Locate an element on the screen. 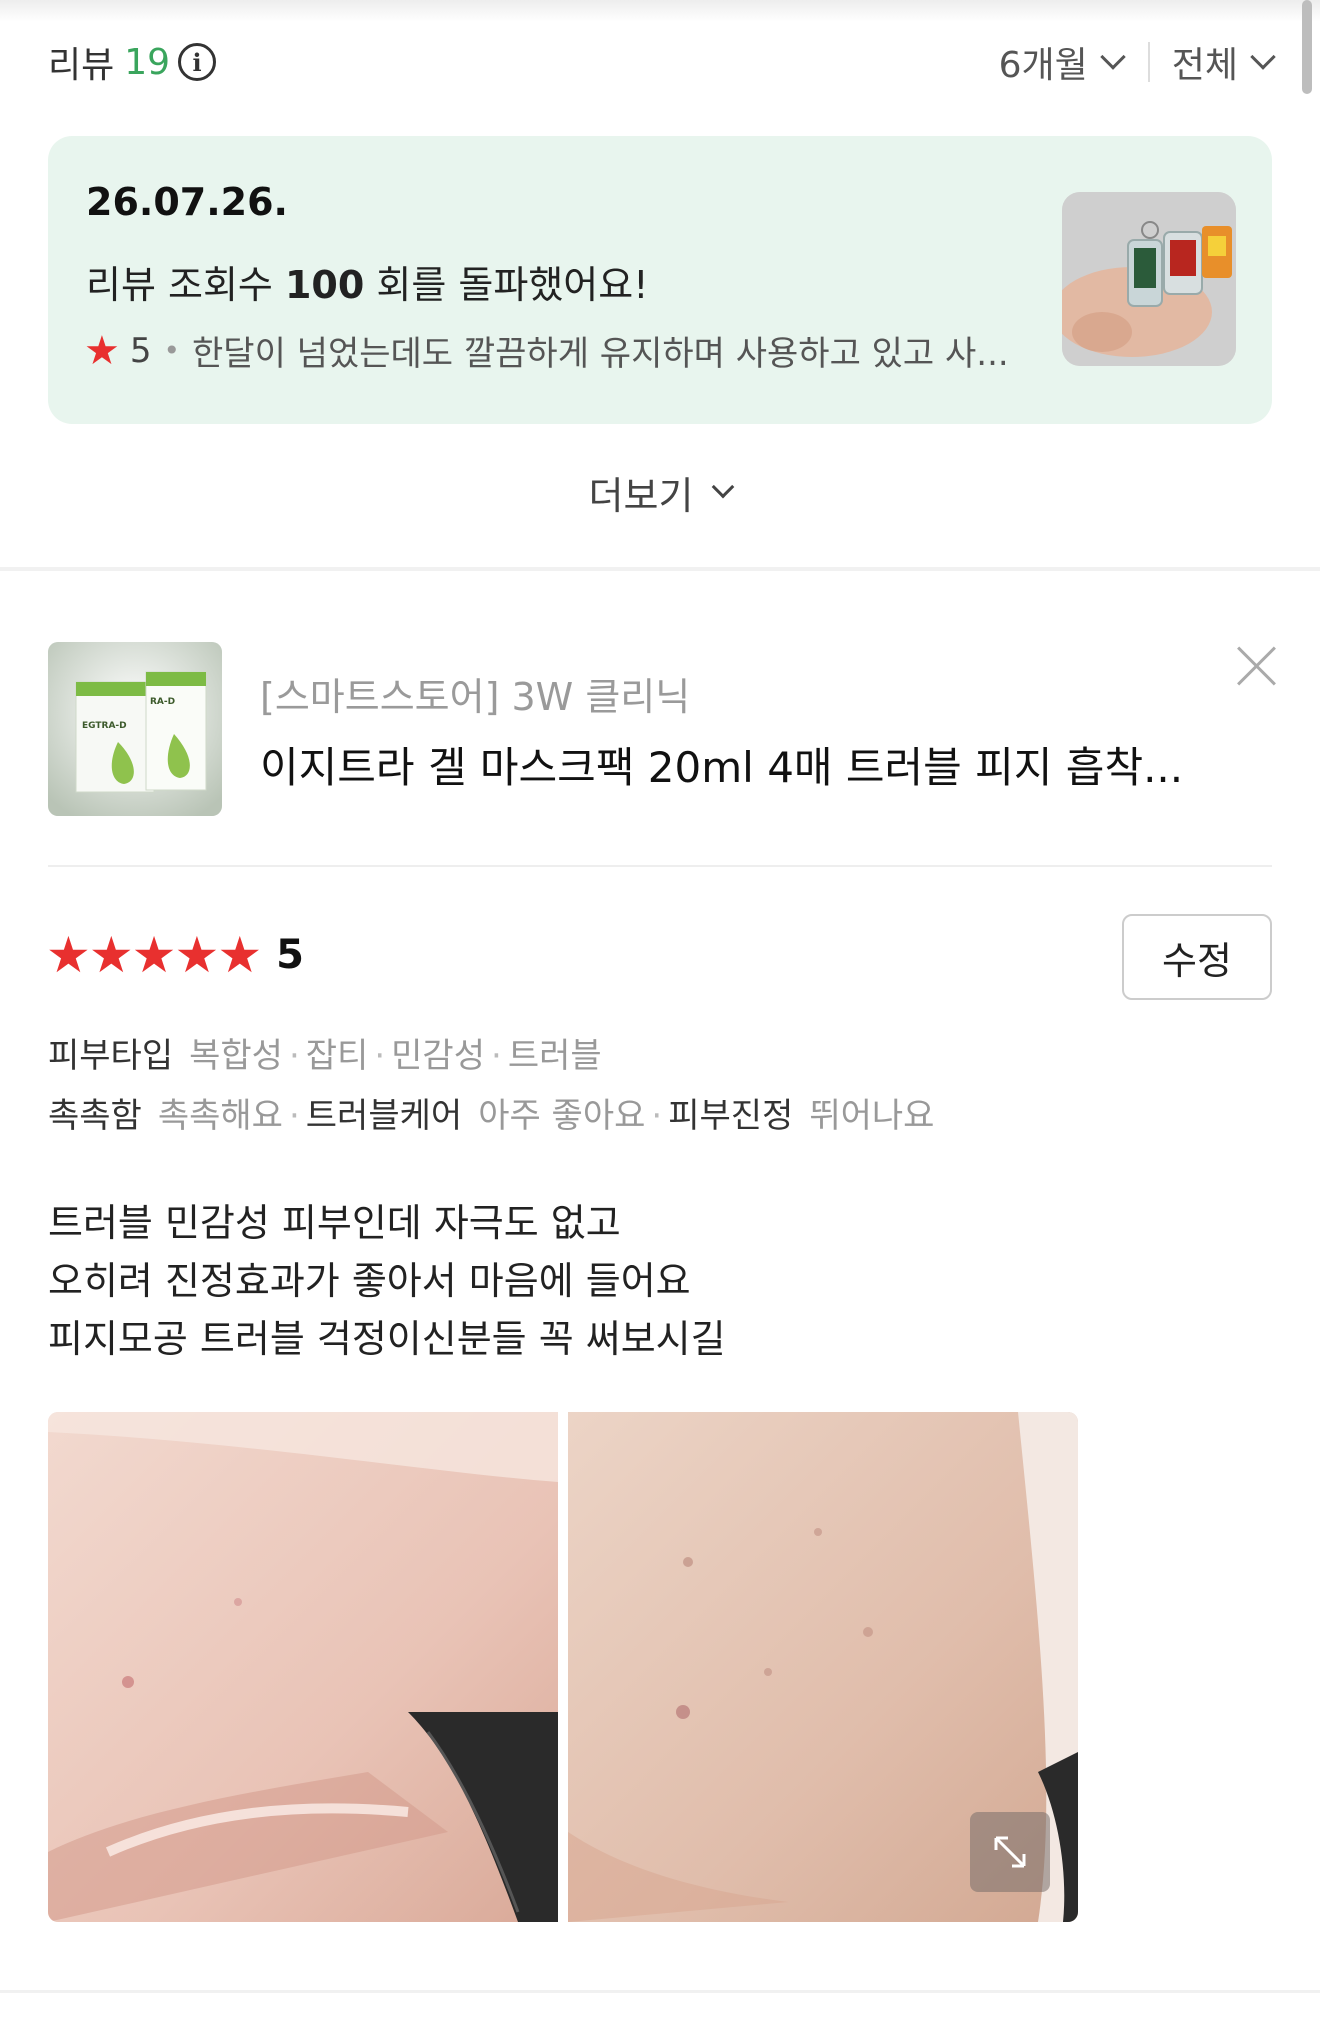  skin-type-value: 민감성 is located at coordinates (438, 1056).